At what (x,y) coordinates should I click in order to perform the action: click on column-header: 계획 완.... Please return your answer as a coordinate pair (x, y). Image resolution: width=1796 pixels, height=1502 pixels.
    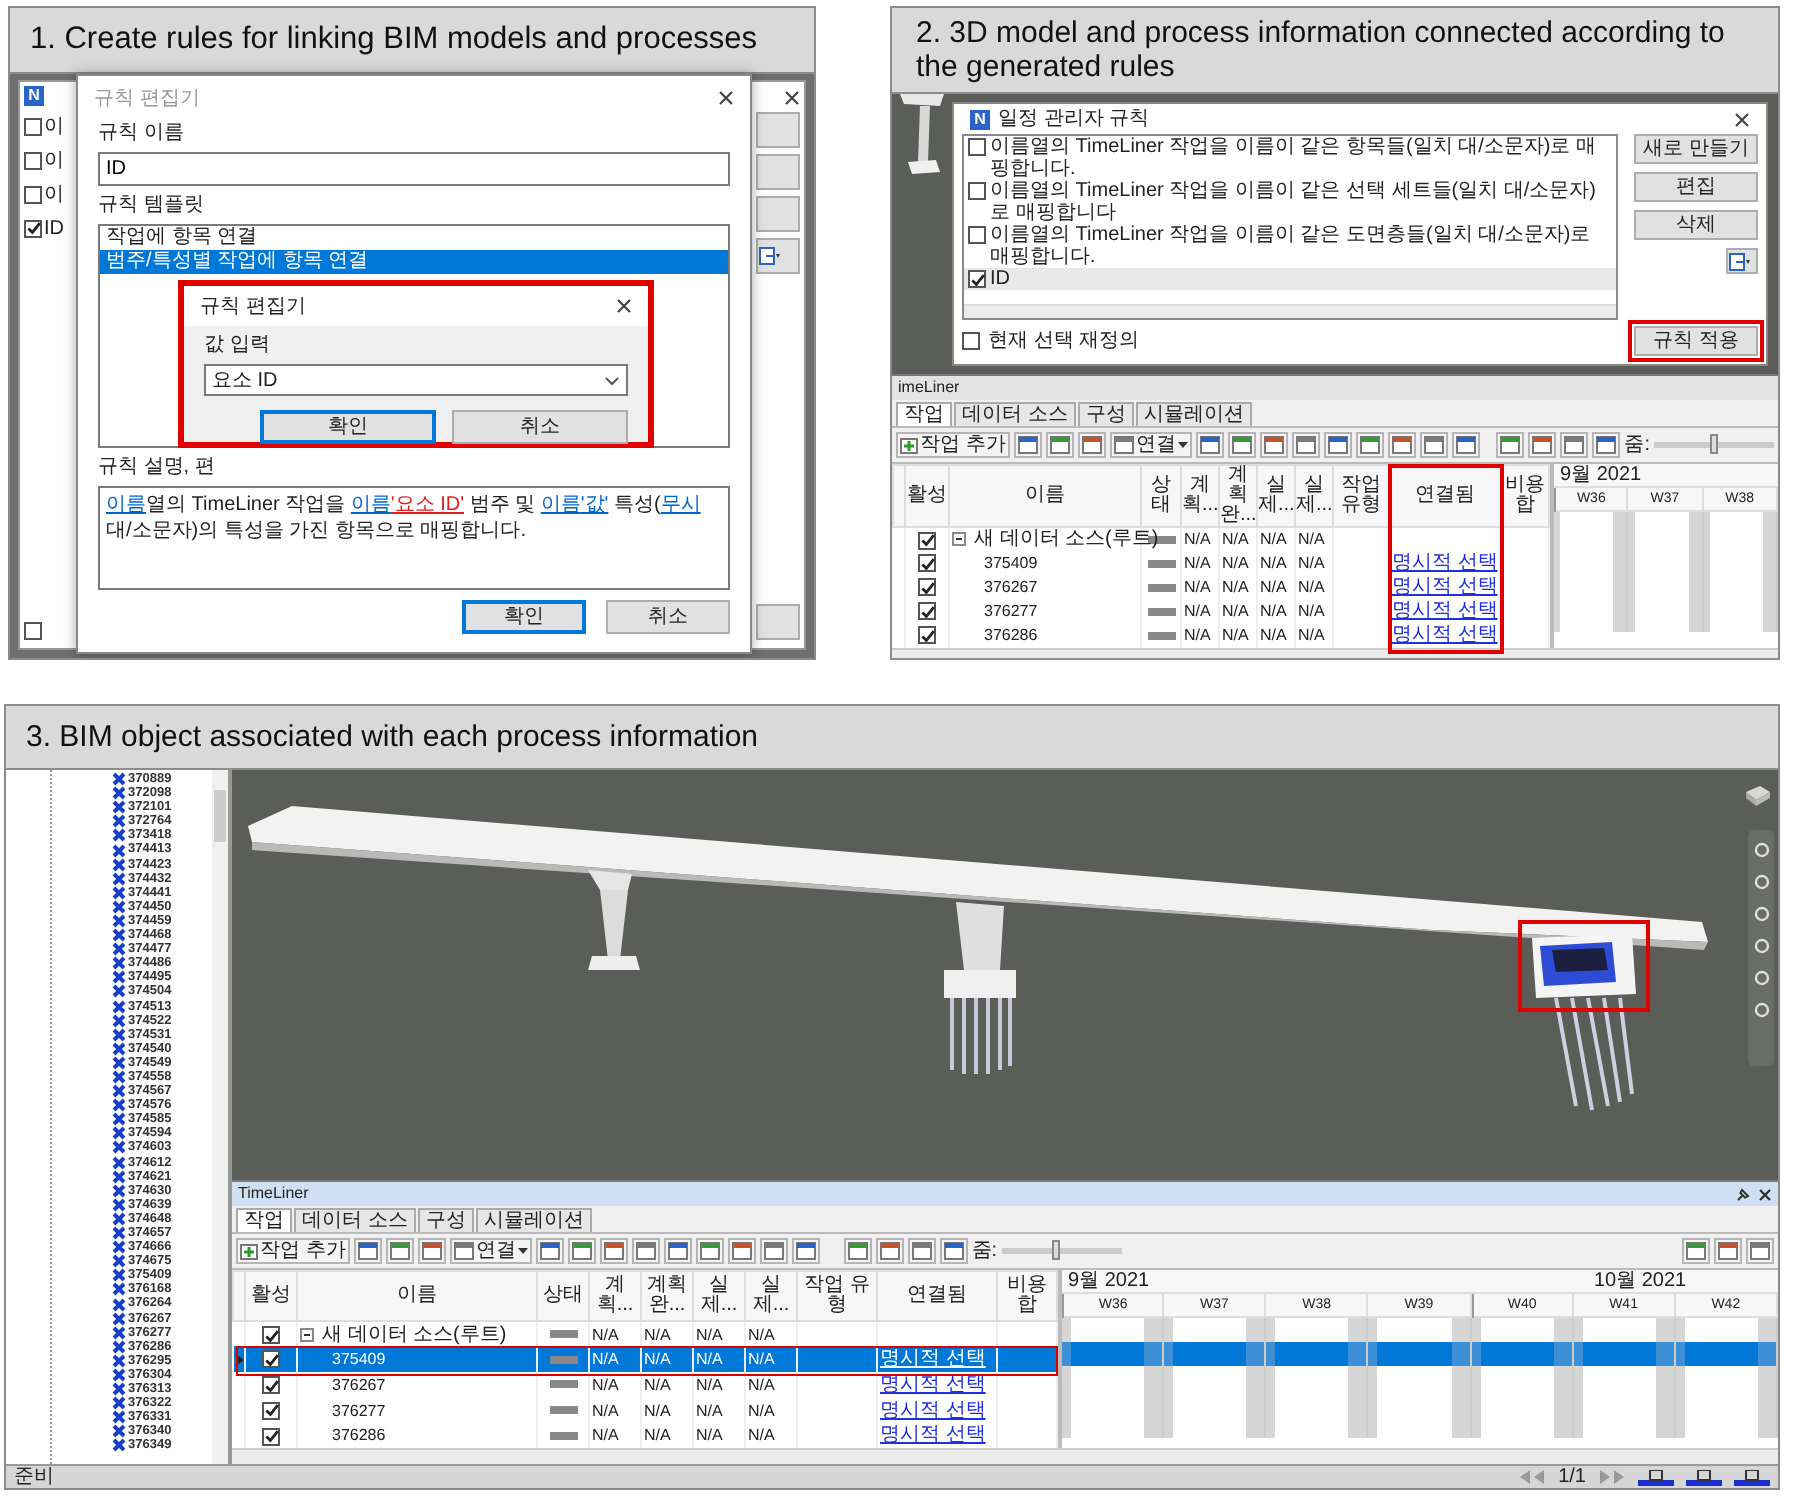
    Looking at the image, I should click on (667, 1296).